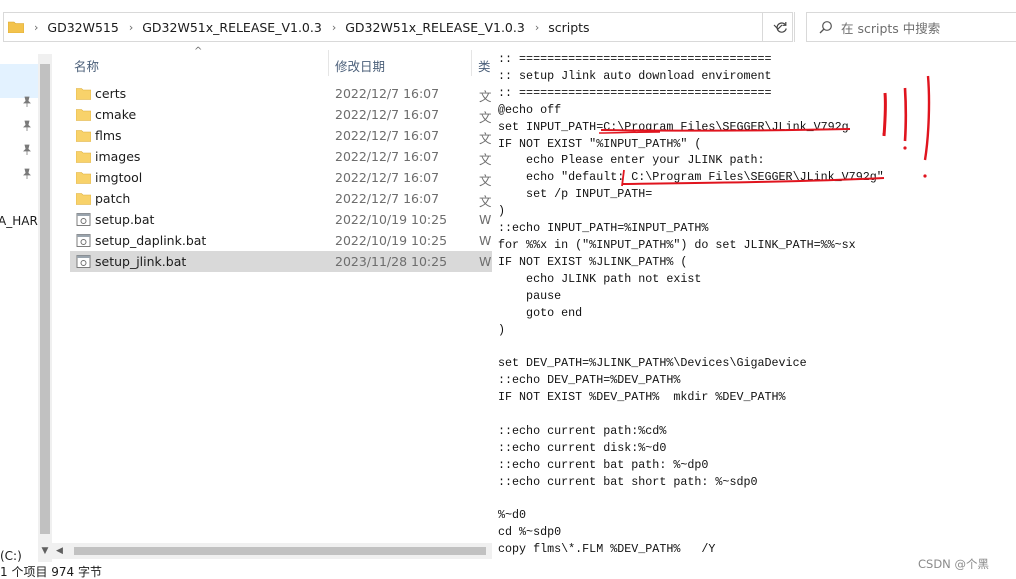  What do you see at coordinates (281, 114) in the screenshot?
I see `file-row: cmake 2022/12/7 16:07 文` at bounding box center [281, 114].